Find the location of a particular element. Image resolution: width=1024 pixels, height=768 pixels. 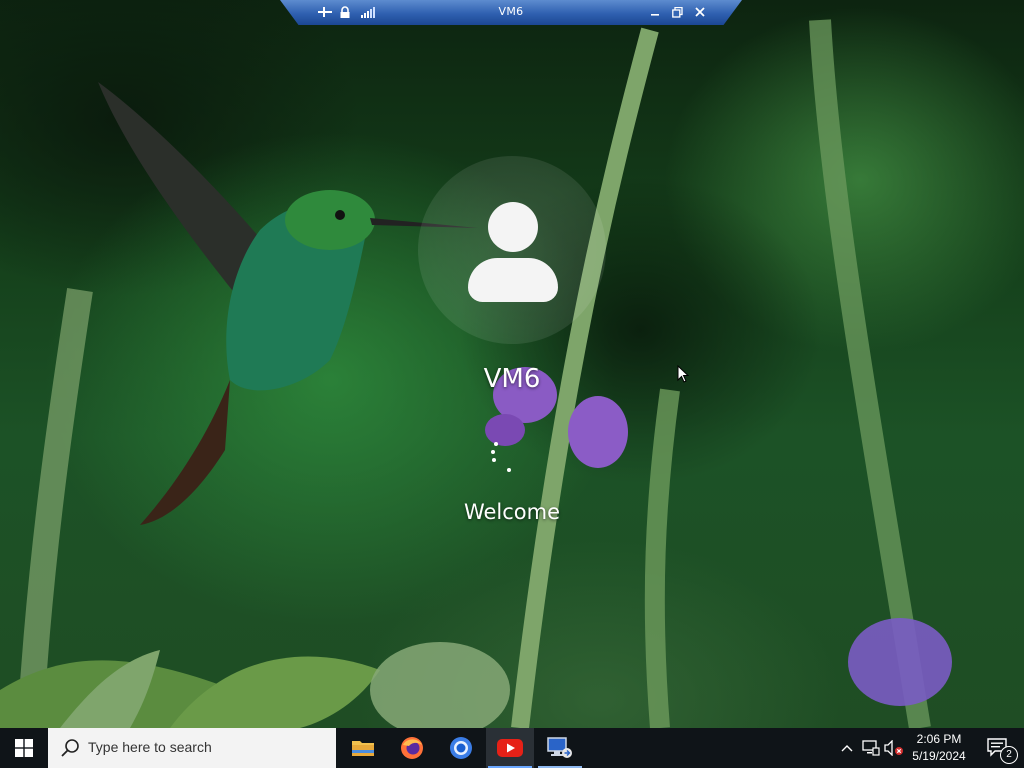

search-placeholder: Type here to search is located at coordinates (150, 747).